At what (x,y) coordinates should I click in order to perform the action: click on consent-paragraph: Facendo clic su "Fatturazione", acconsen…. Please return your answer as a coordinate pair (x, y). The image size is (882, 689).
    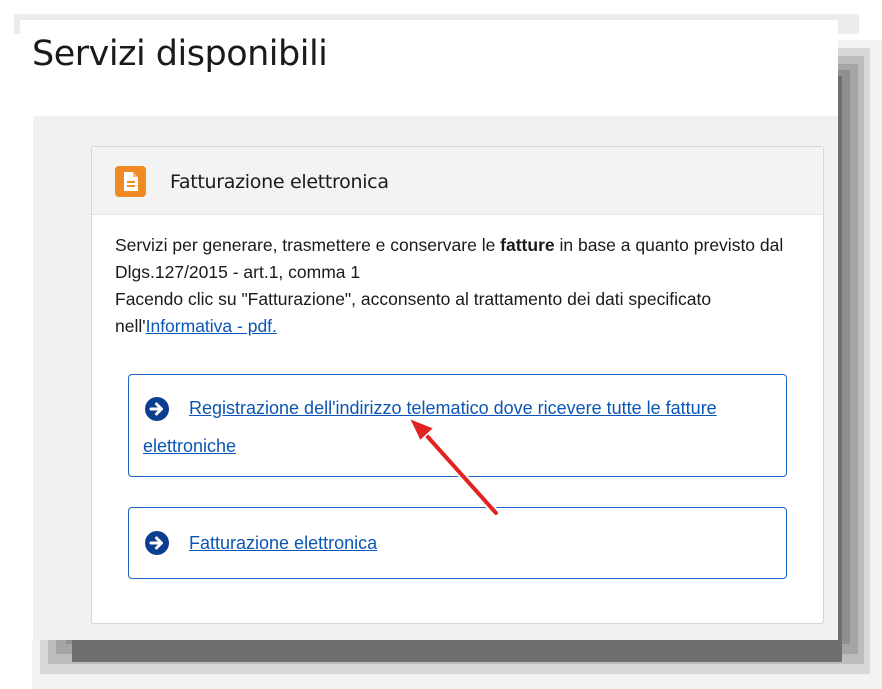
    Looking at the image, I should click on (450, 313).